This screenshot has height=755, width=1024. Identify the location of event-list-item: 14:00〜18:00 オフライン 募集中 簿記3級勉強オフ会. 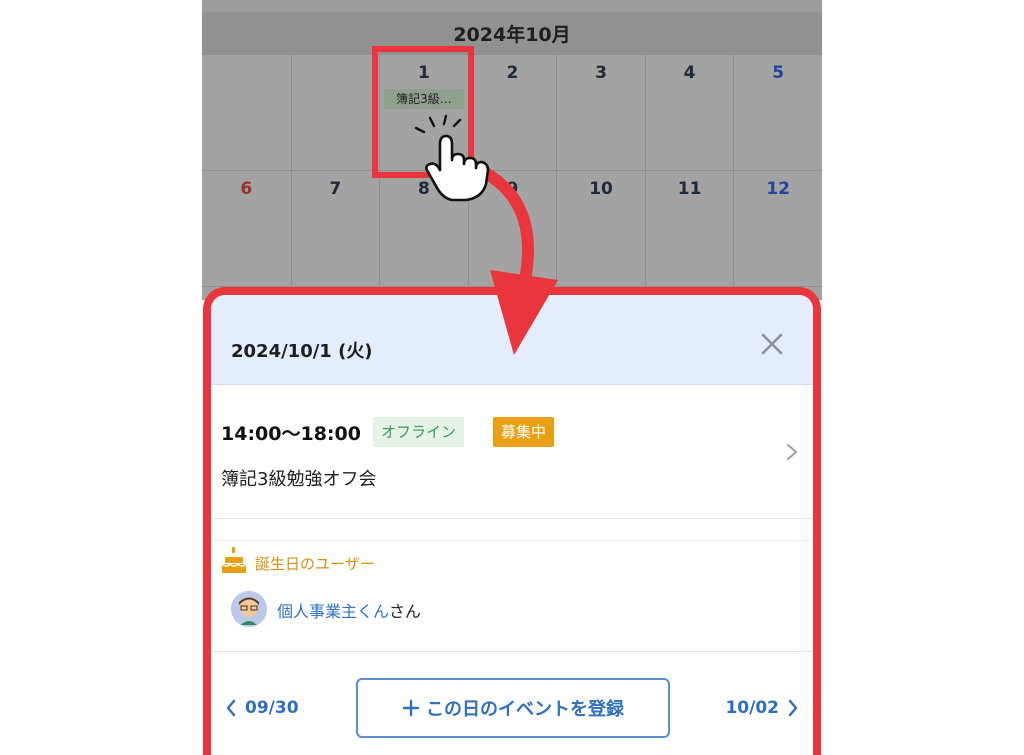
(512, 452).